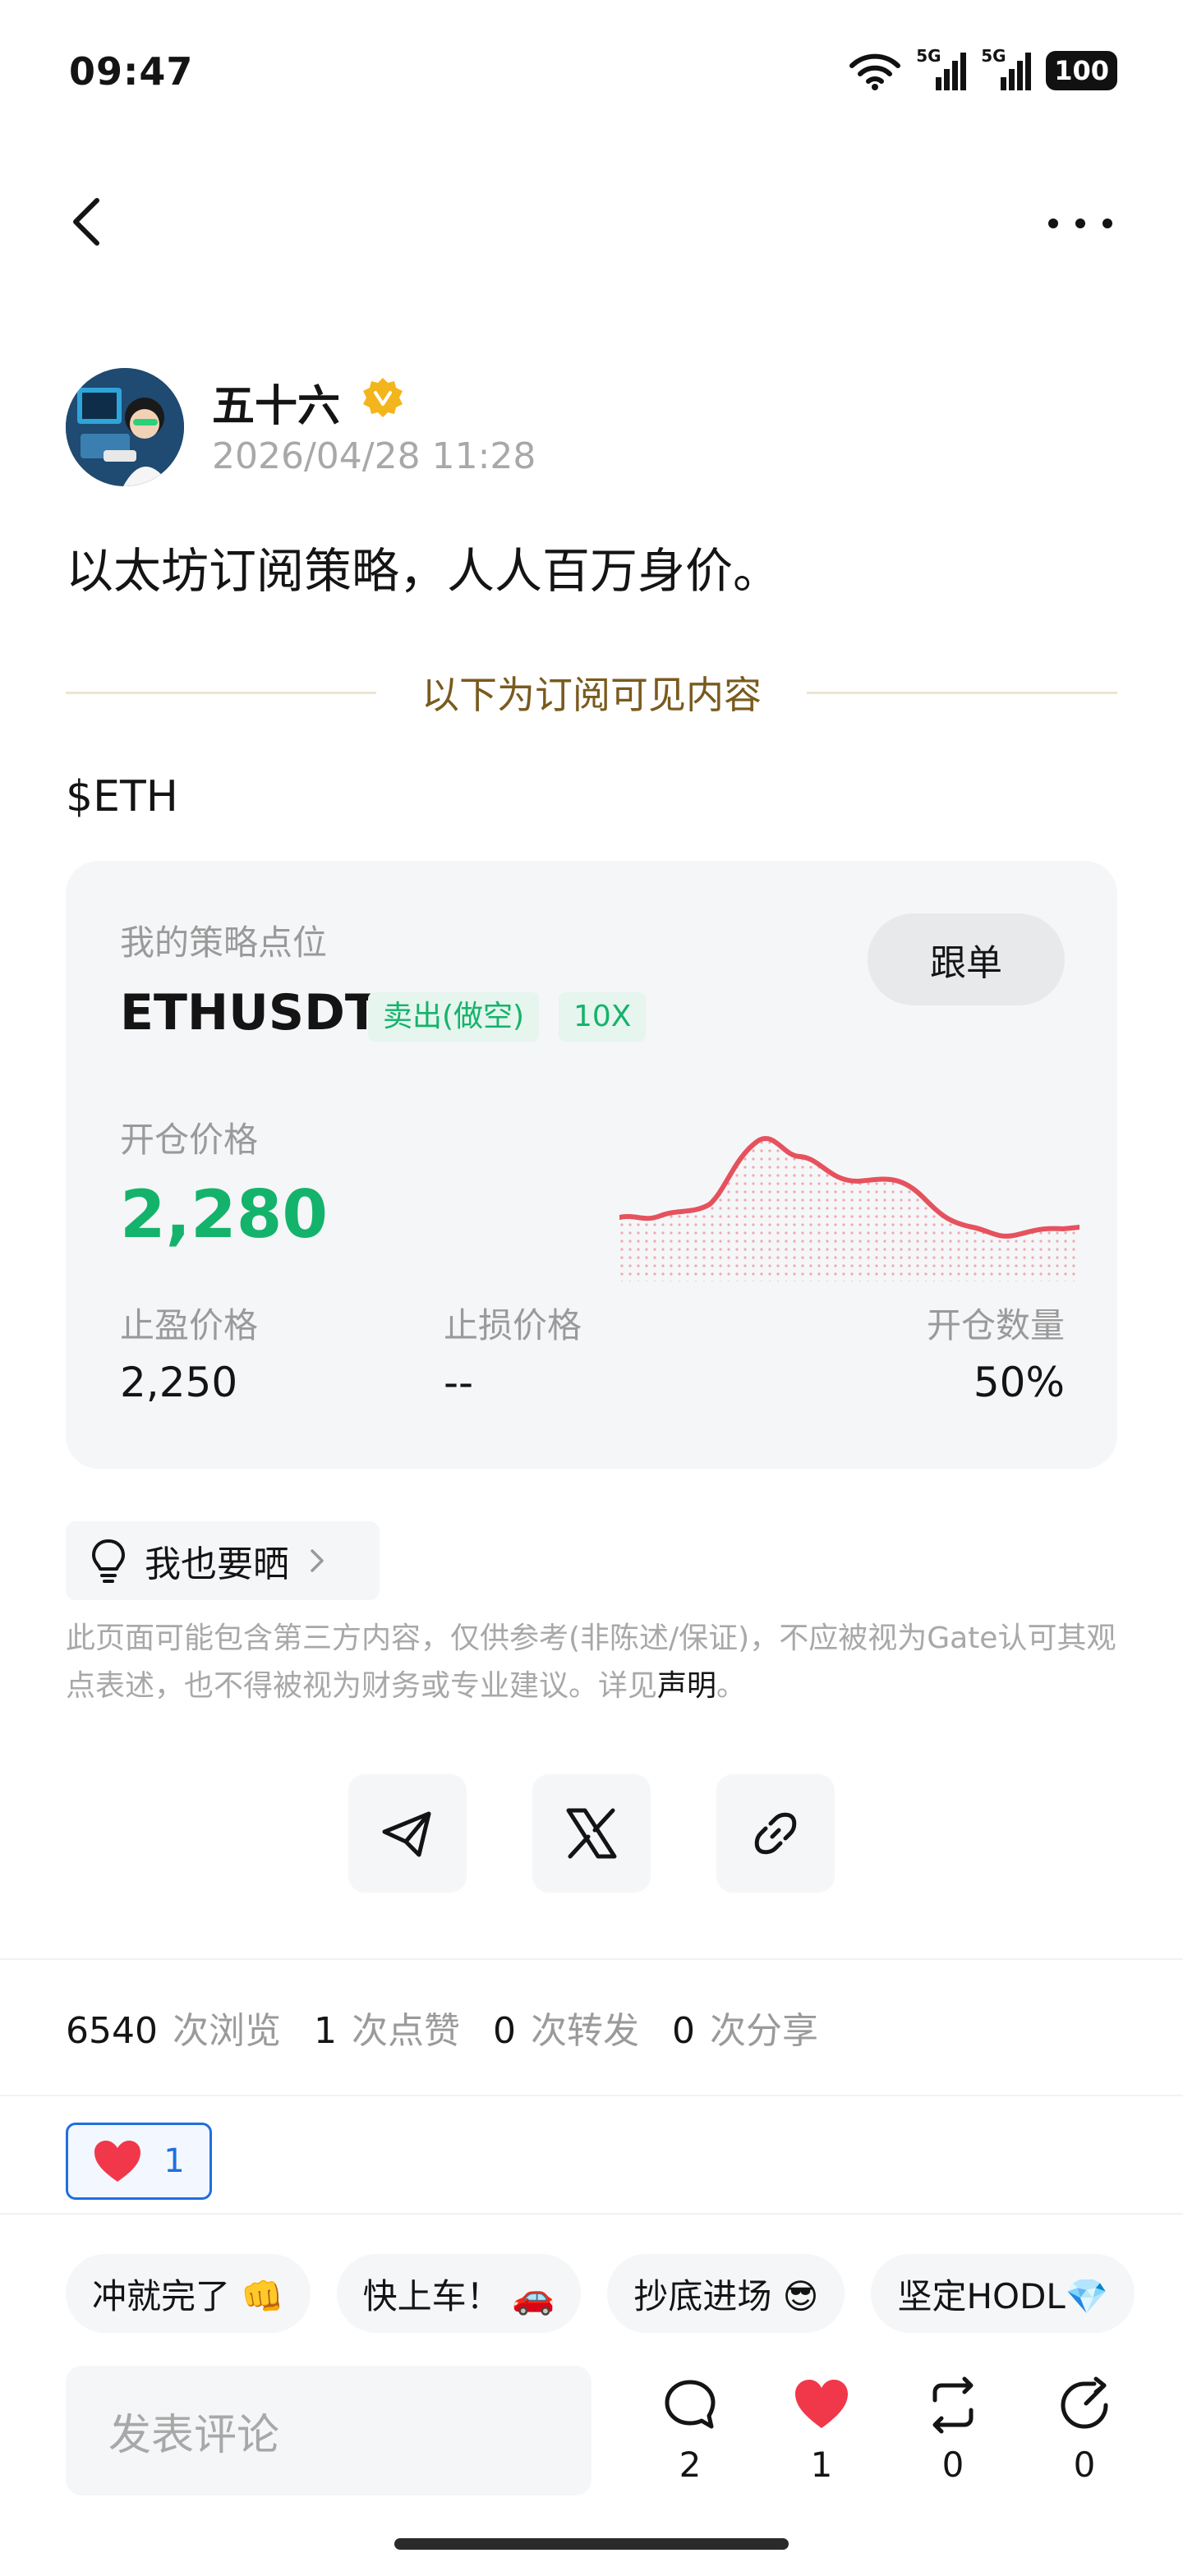 Image resolution: width=1183 pixels, height=2576 pixels. Describe the element at coordinates (325, 2031) in the screenshot. I see `likes-count: 1` at that location.